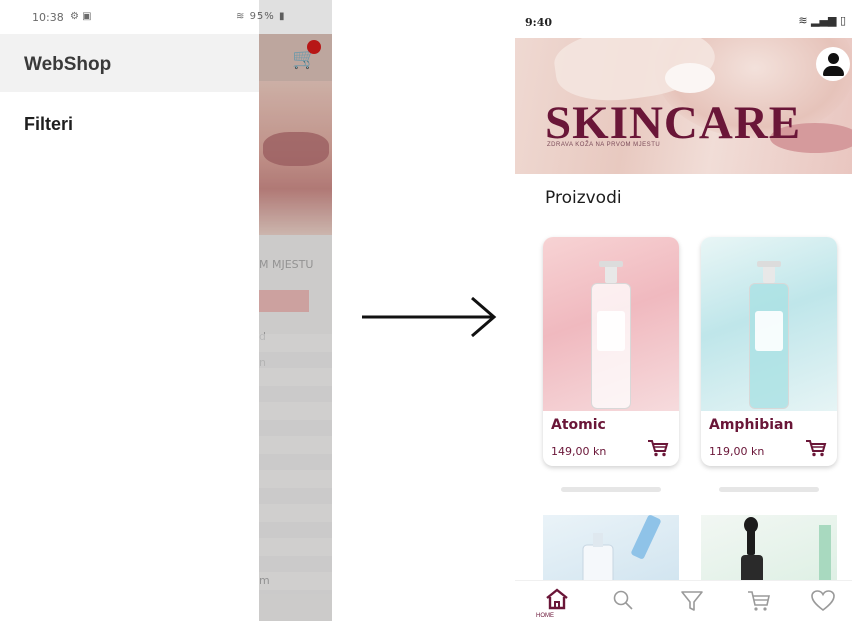 This screenshot has height=621, width=852. Describe the element at coordinates (295, 310) in the screenshot. I see `drawer-scrim` at that location.